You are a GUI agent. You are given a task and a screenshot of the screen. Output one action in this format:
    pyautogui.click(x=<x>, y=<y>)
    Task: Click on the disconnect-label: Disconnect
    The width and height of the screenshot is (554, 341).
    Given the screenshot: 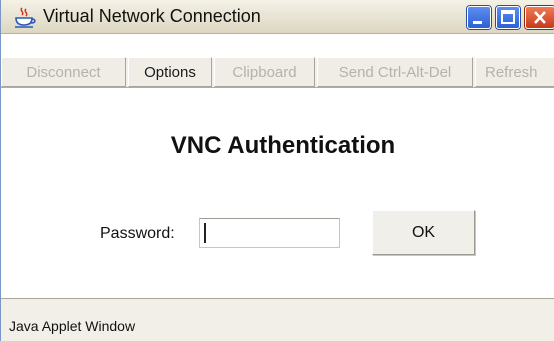 What is the action you would take?
    pyautogui.click(x=63, y=72)
    